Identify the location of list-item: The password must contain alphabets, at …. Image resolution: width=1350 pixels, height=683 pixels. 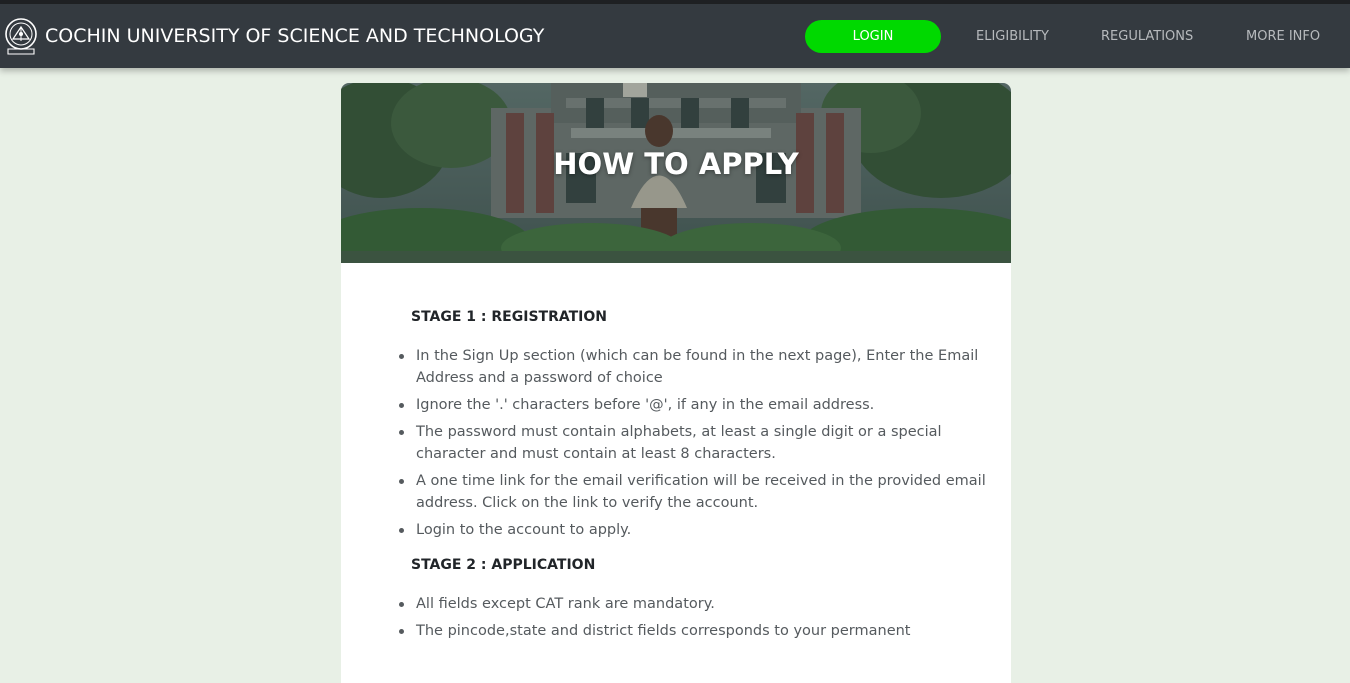
(692, 443).